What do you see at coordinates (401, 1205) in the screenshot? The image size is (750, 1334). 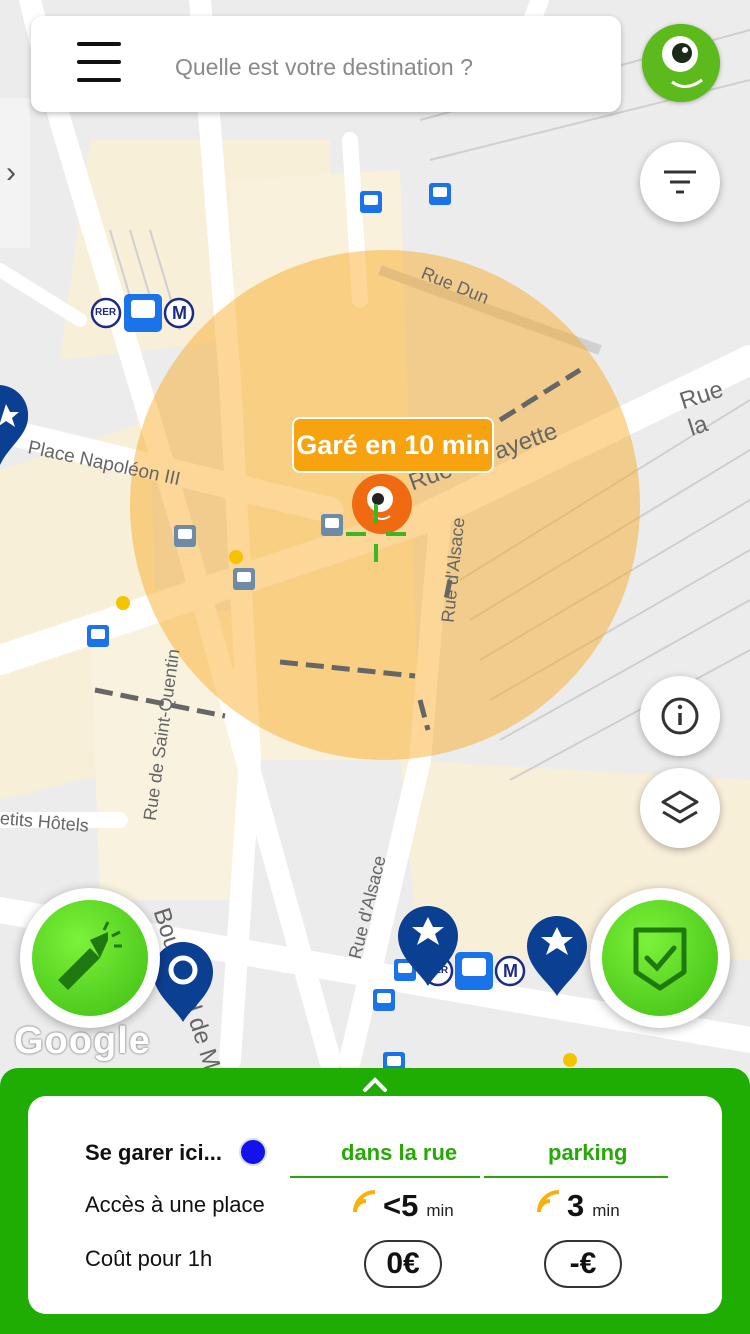 I see `access-street-number: <5` at bounding box center [401, 1205].